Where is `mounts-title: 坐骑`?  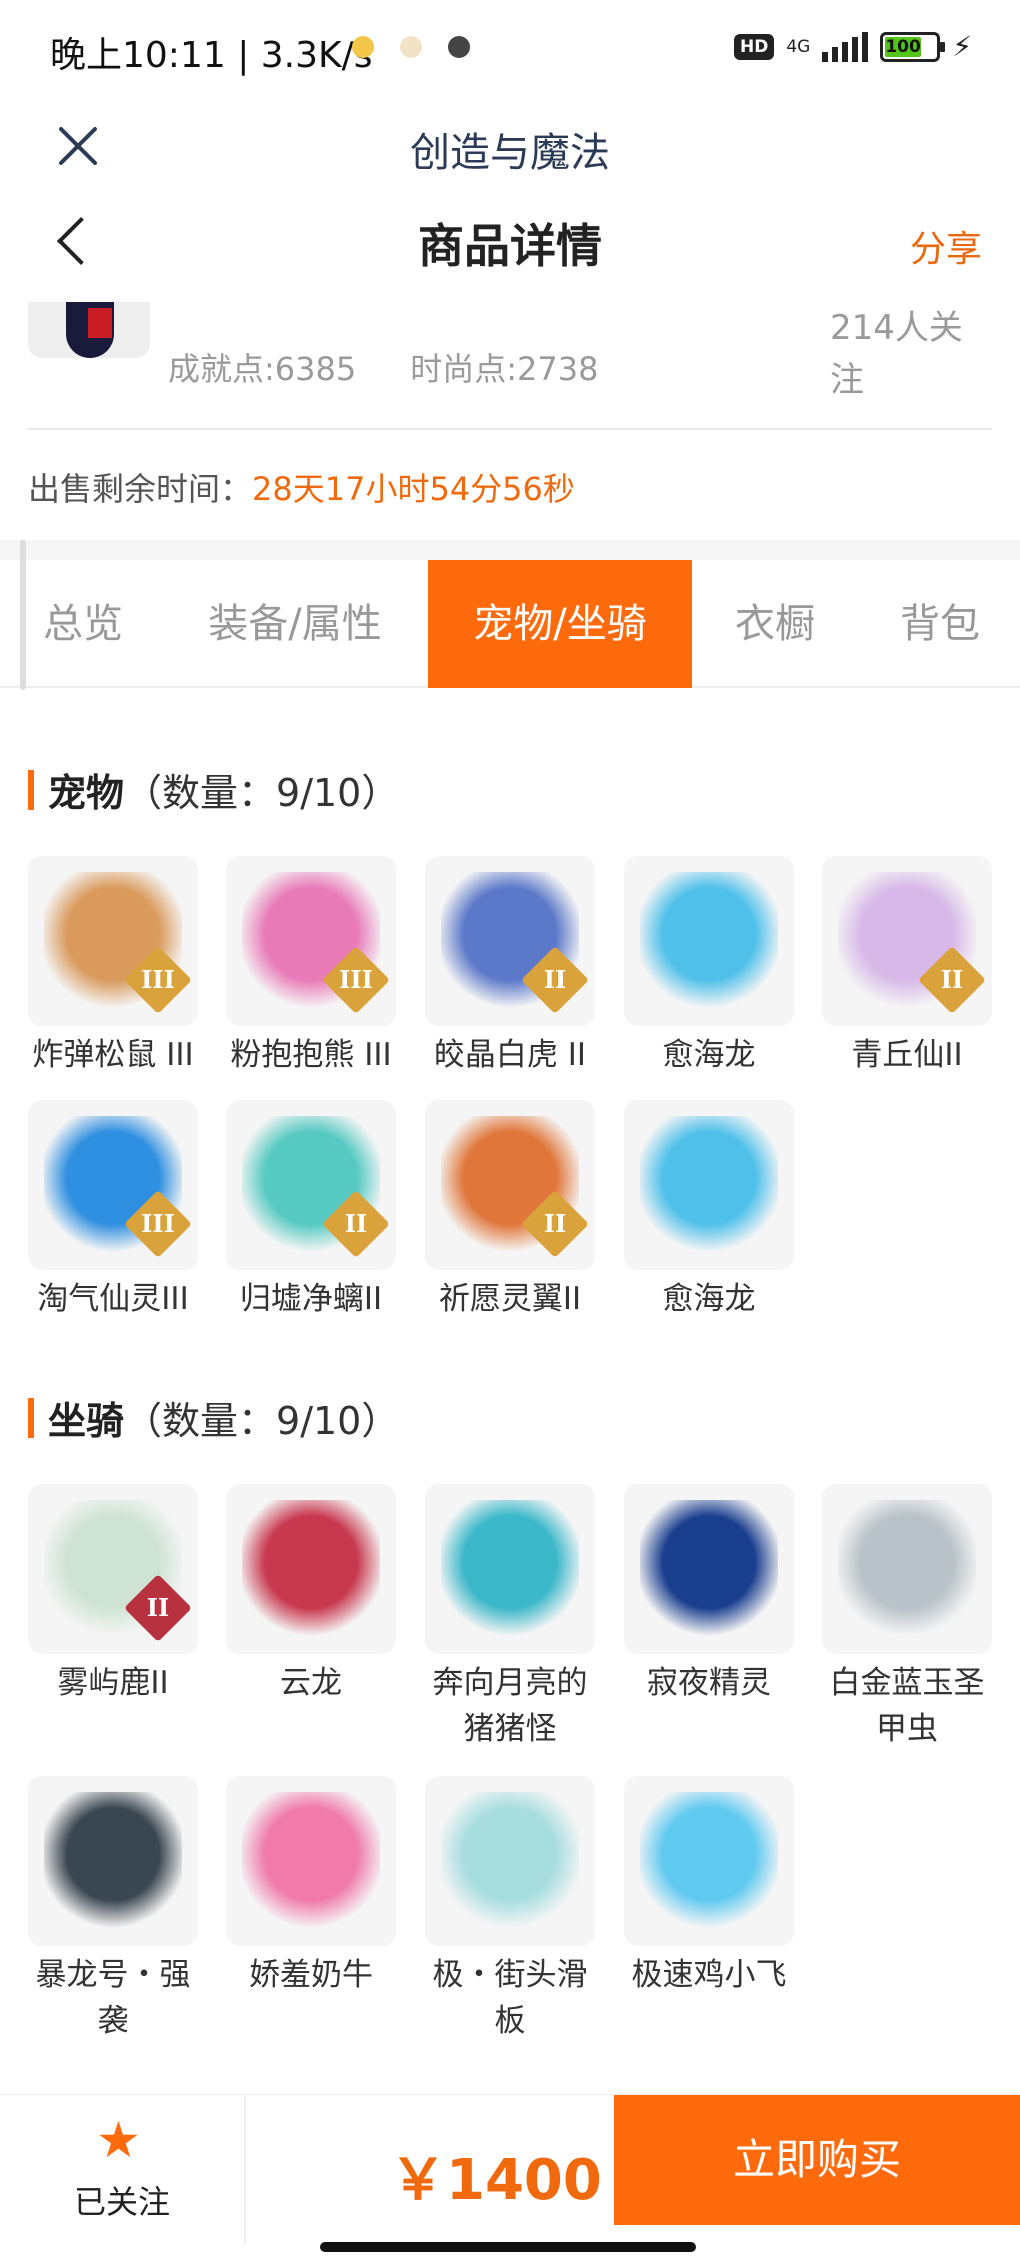 mounts-title: 坐骑 is located at coordinates (86, 1421).